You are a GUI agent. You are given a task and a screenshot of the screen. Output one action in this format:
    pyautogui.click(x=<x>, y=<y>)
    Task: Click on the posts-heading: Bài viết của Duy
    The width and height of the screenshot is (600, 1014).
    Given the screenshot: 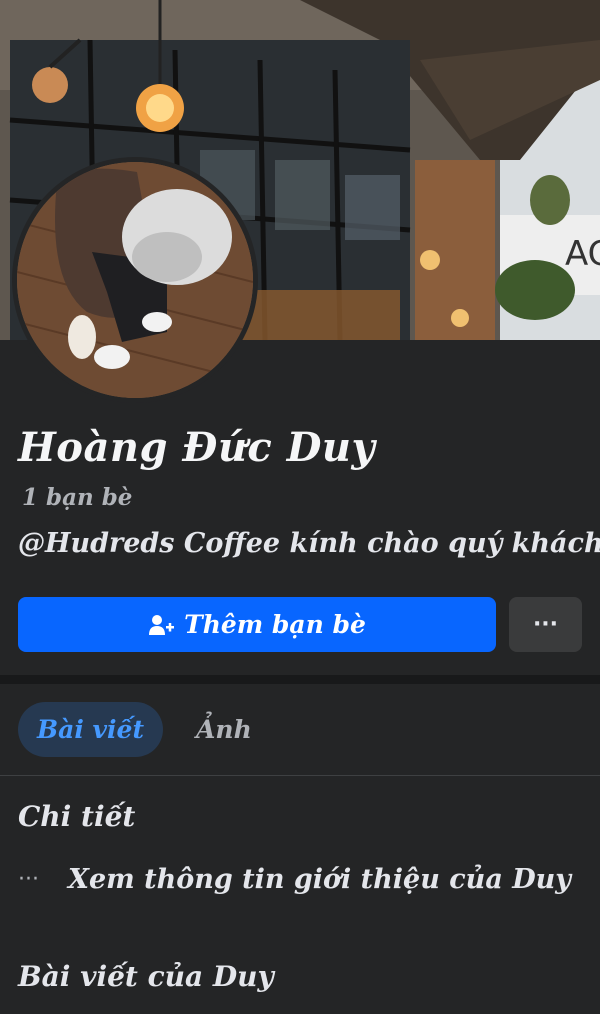 What is the action you would take?
    pyautogui.click(x=146, y=976)
    